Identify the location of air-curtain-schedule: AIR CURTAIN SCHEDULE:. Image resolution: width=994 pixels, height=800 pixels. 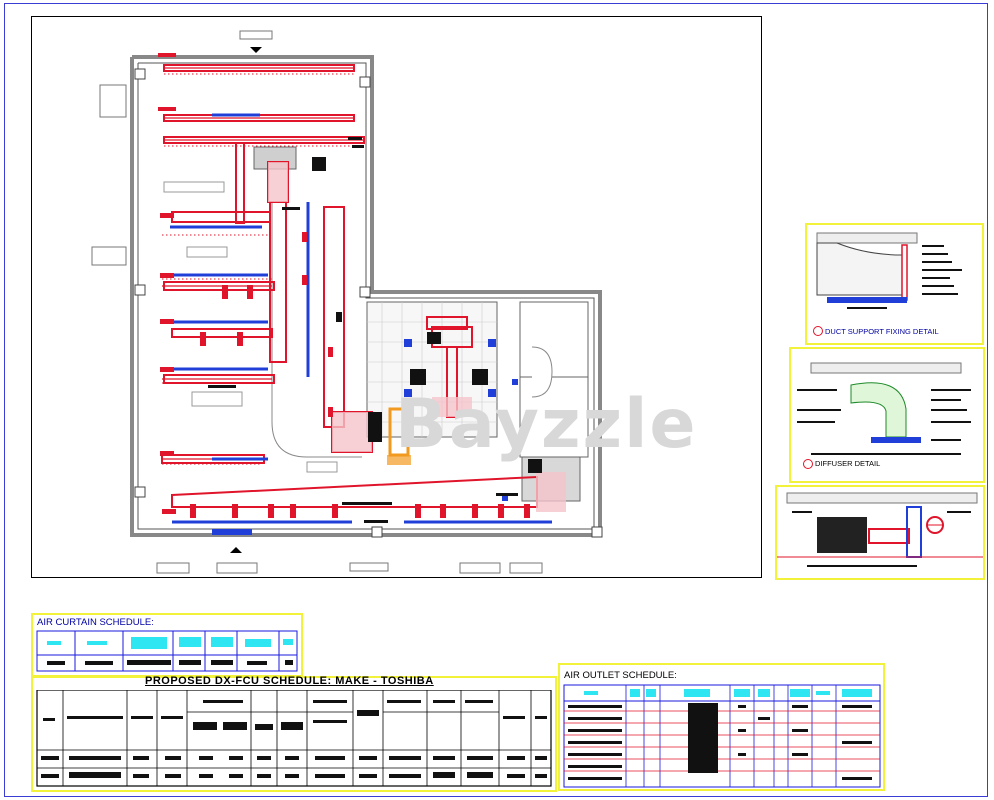
(167, 645).